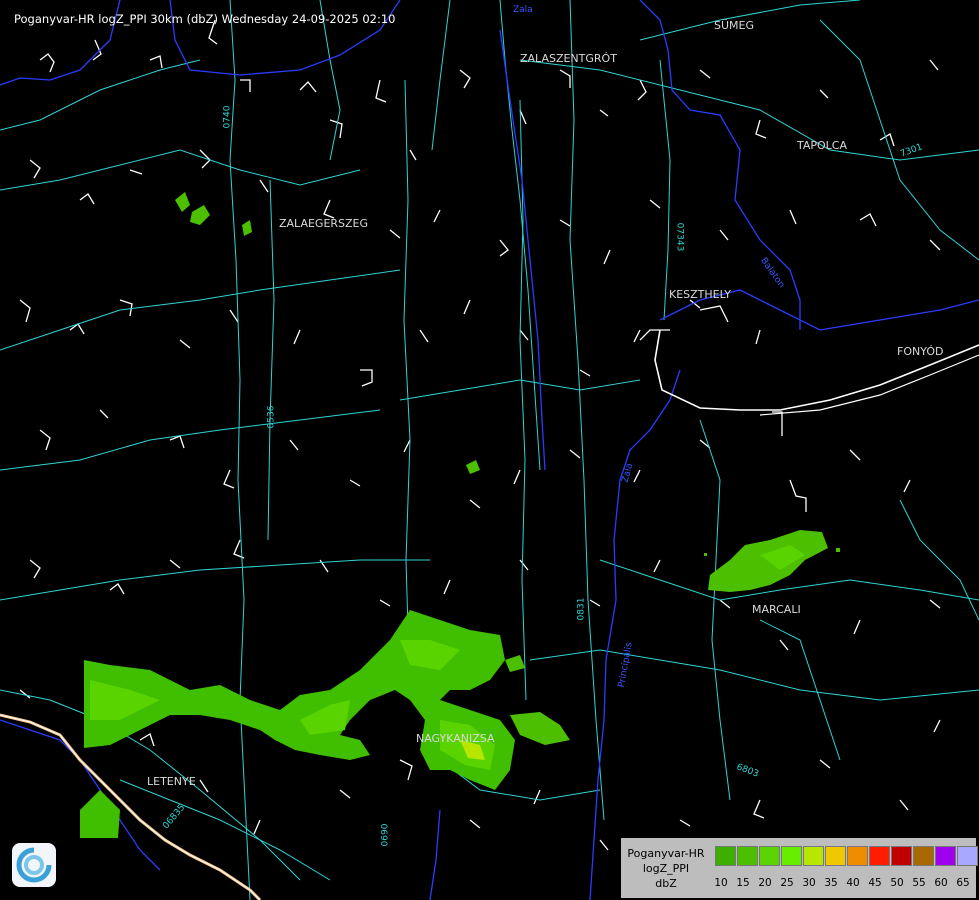  What do you see at coordinates (227, 117) in the screenshot?
I see `road-label-0740: 0740` at bounding box center [227, 117].